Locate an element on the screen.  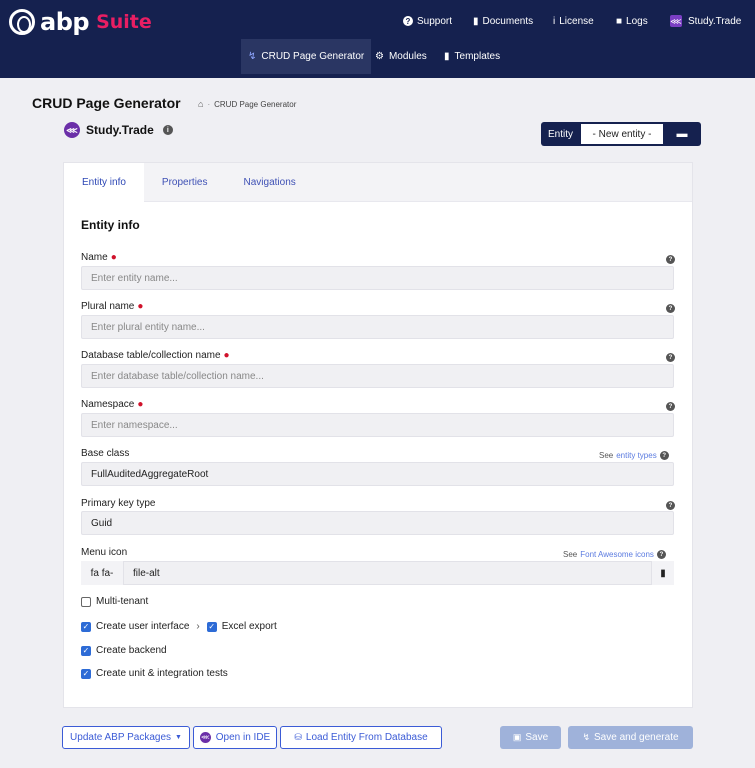
save-button: ▣ Save is located at coordinates (530, 737).